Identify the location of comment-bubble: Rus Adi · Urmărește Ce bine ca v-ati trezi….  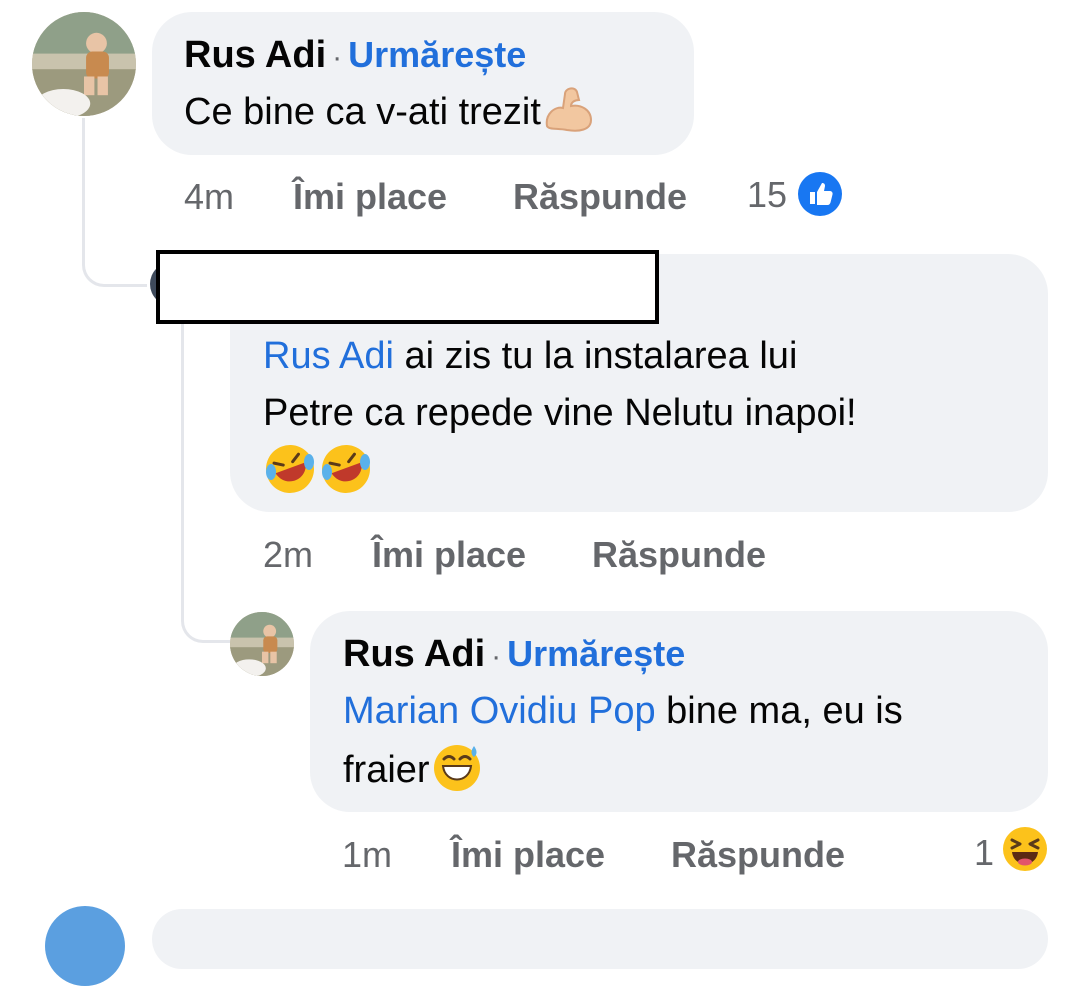
(423, 83).